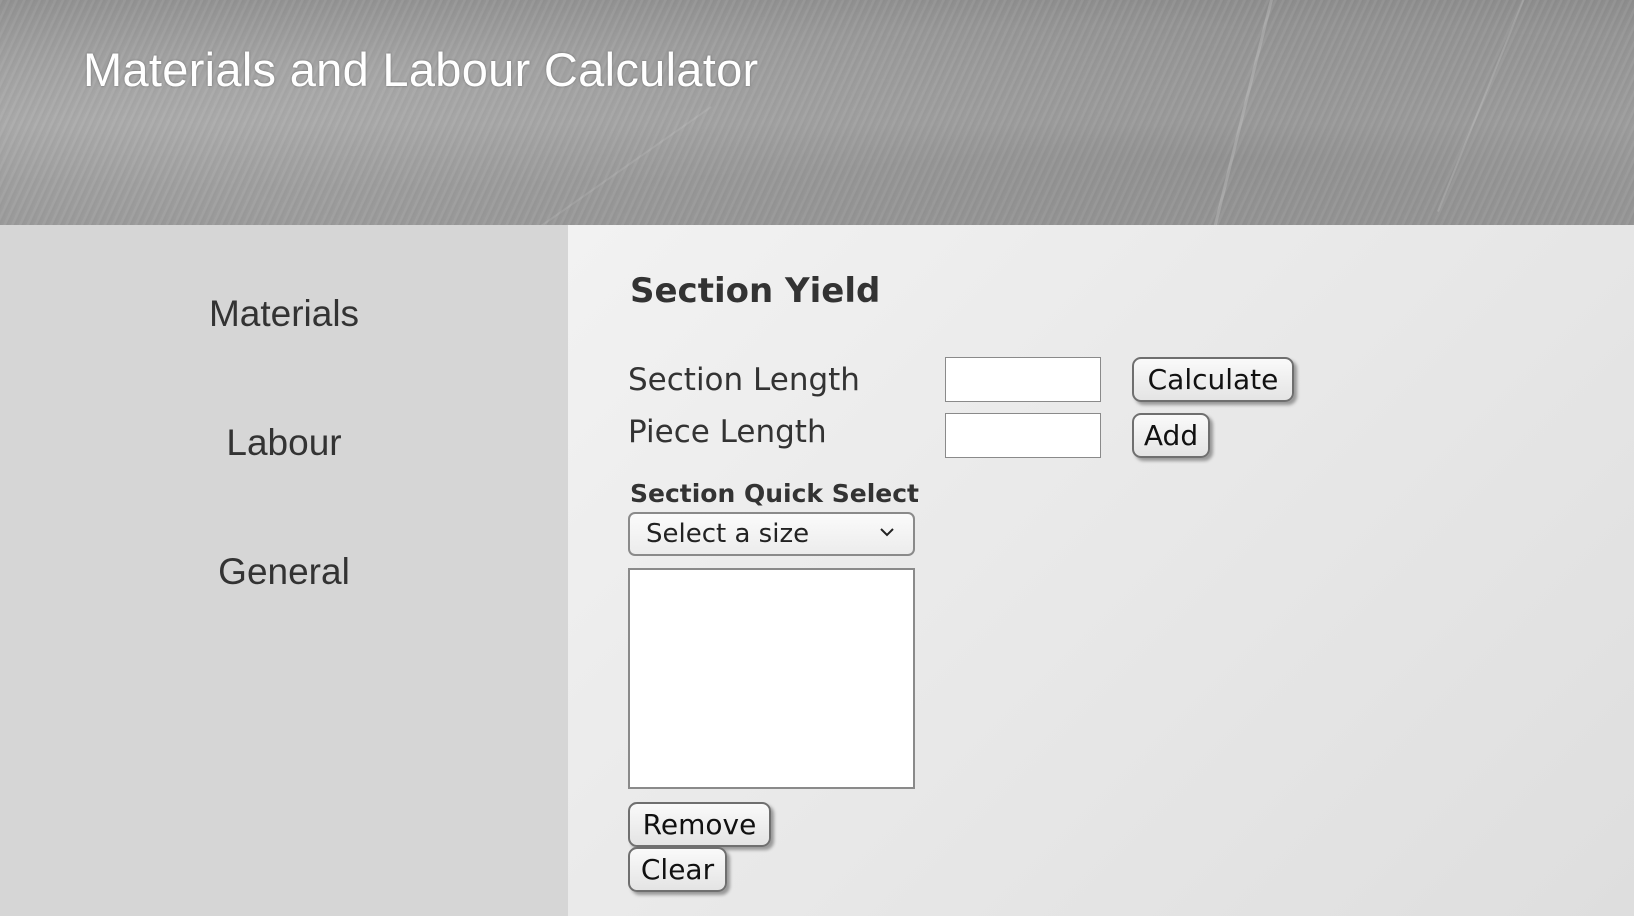  I want to click on sidebar-item-general: General, so click(284, 572).